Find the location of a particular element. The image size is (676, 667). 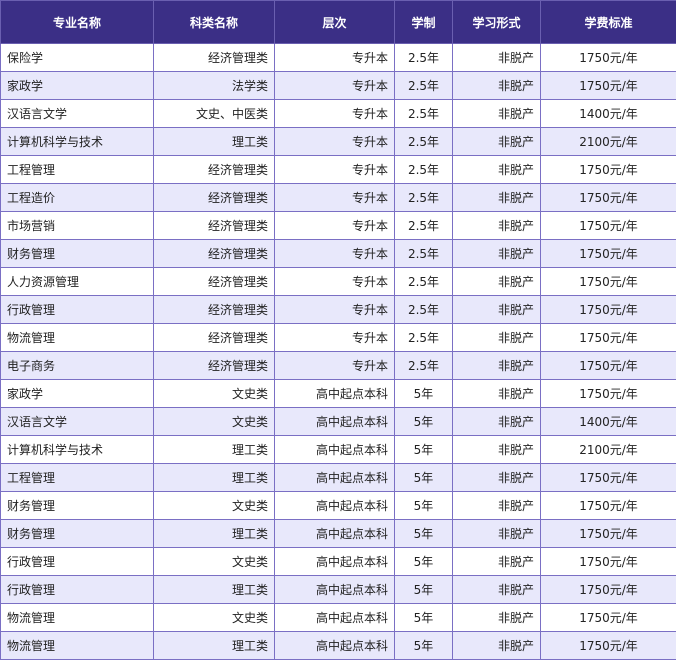

table-row: 家政学 文史类 高中起点本科 5年 非脱产 1750元/年 is located at coordinates (338, 393).